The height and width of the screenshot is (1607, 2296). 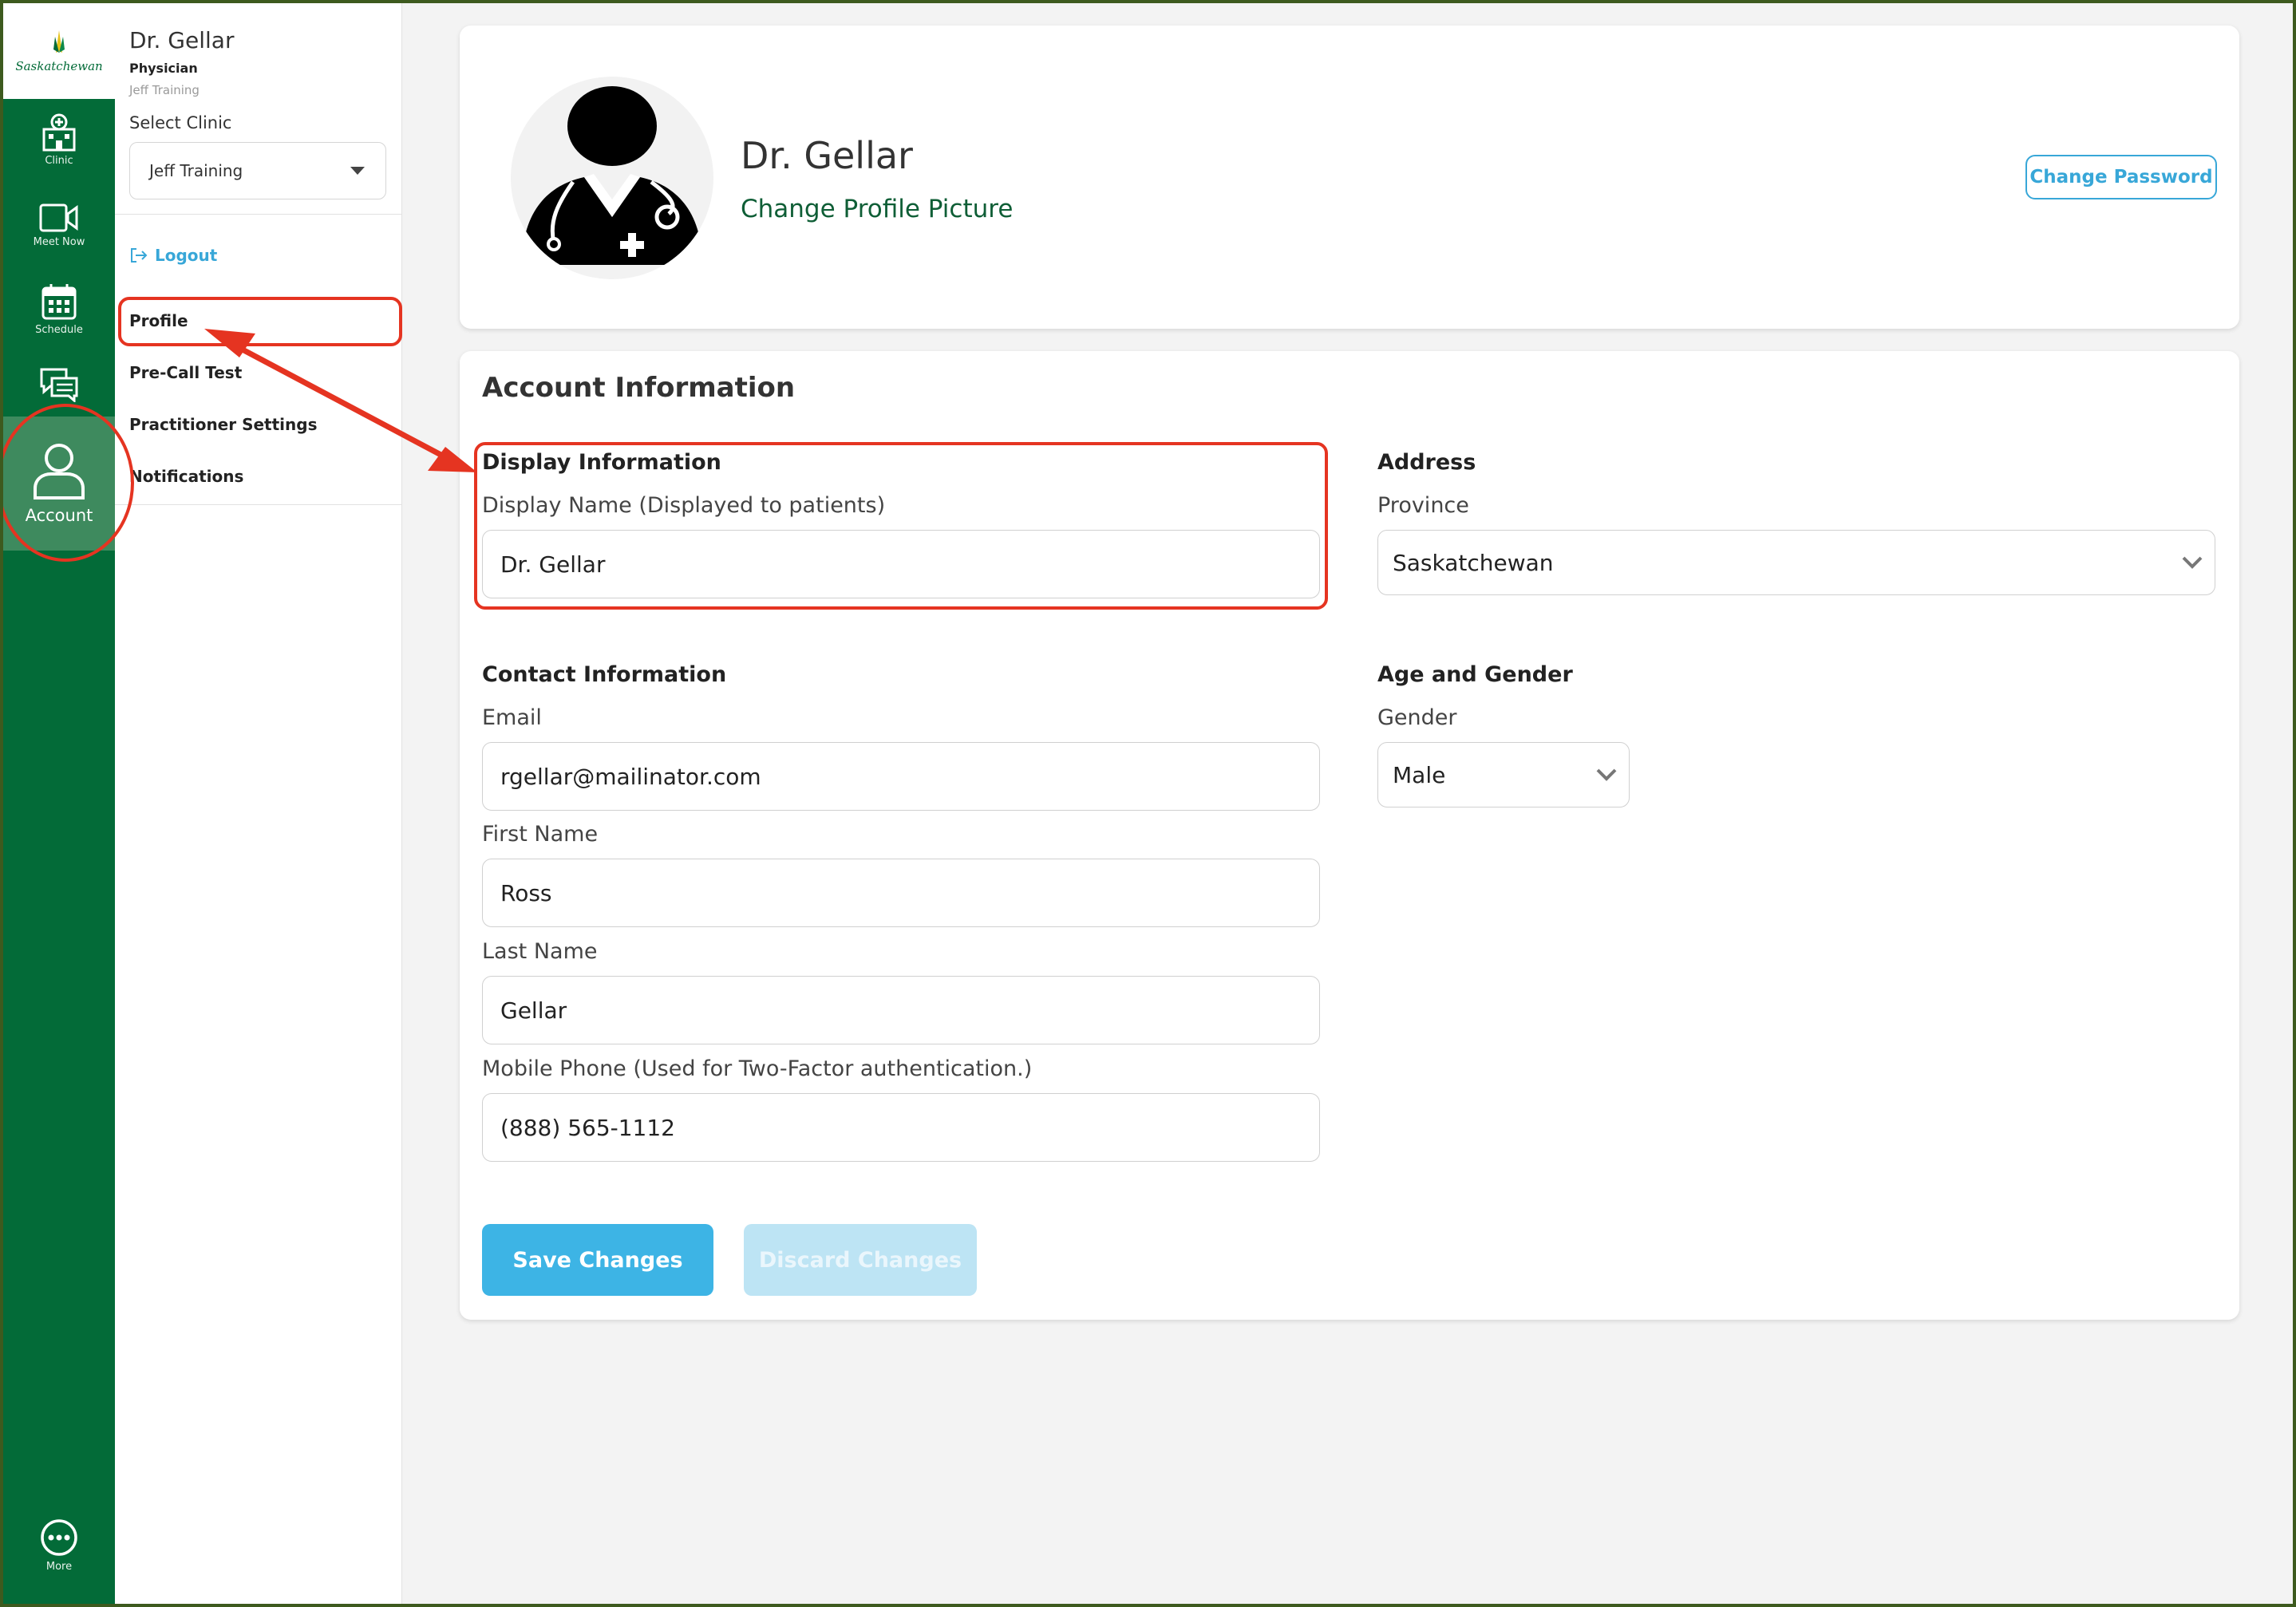 What do you see at coordinates (223, 424) in the screenshot?
I see `sidebar-item-practitioner-settings: Practitioner Settings` at bounding box center [223, 424].